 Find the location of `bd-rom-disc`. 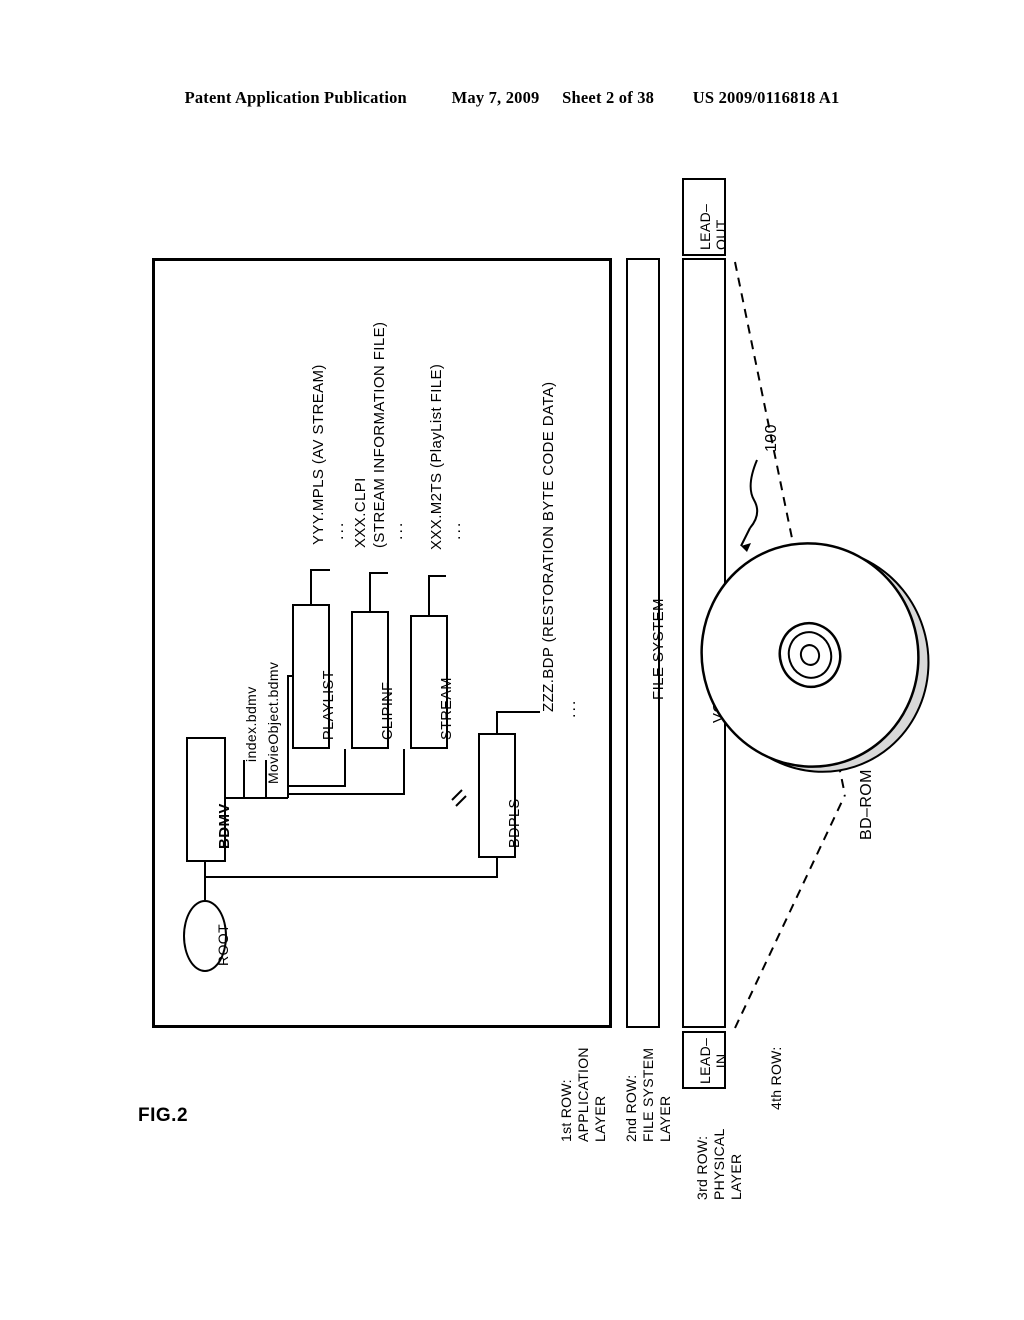

bd-rom-disc is located at coordinates (815, 657).